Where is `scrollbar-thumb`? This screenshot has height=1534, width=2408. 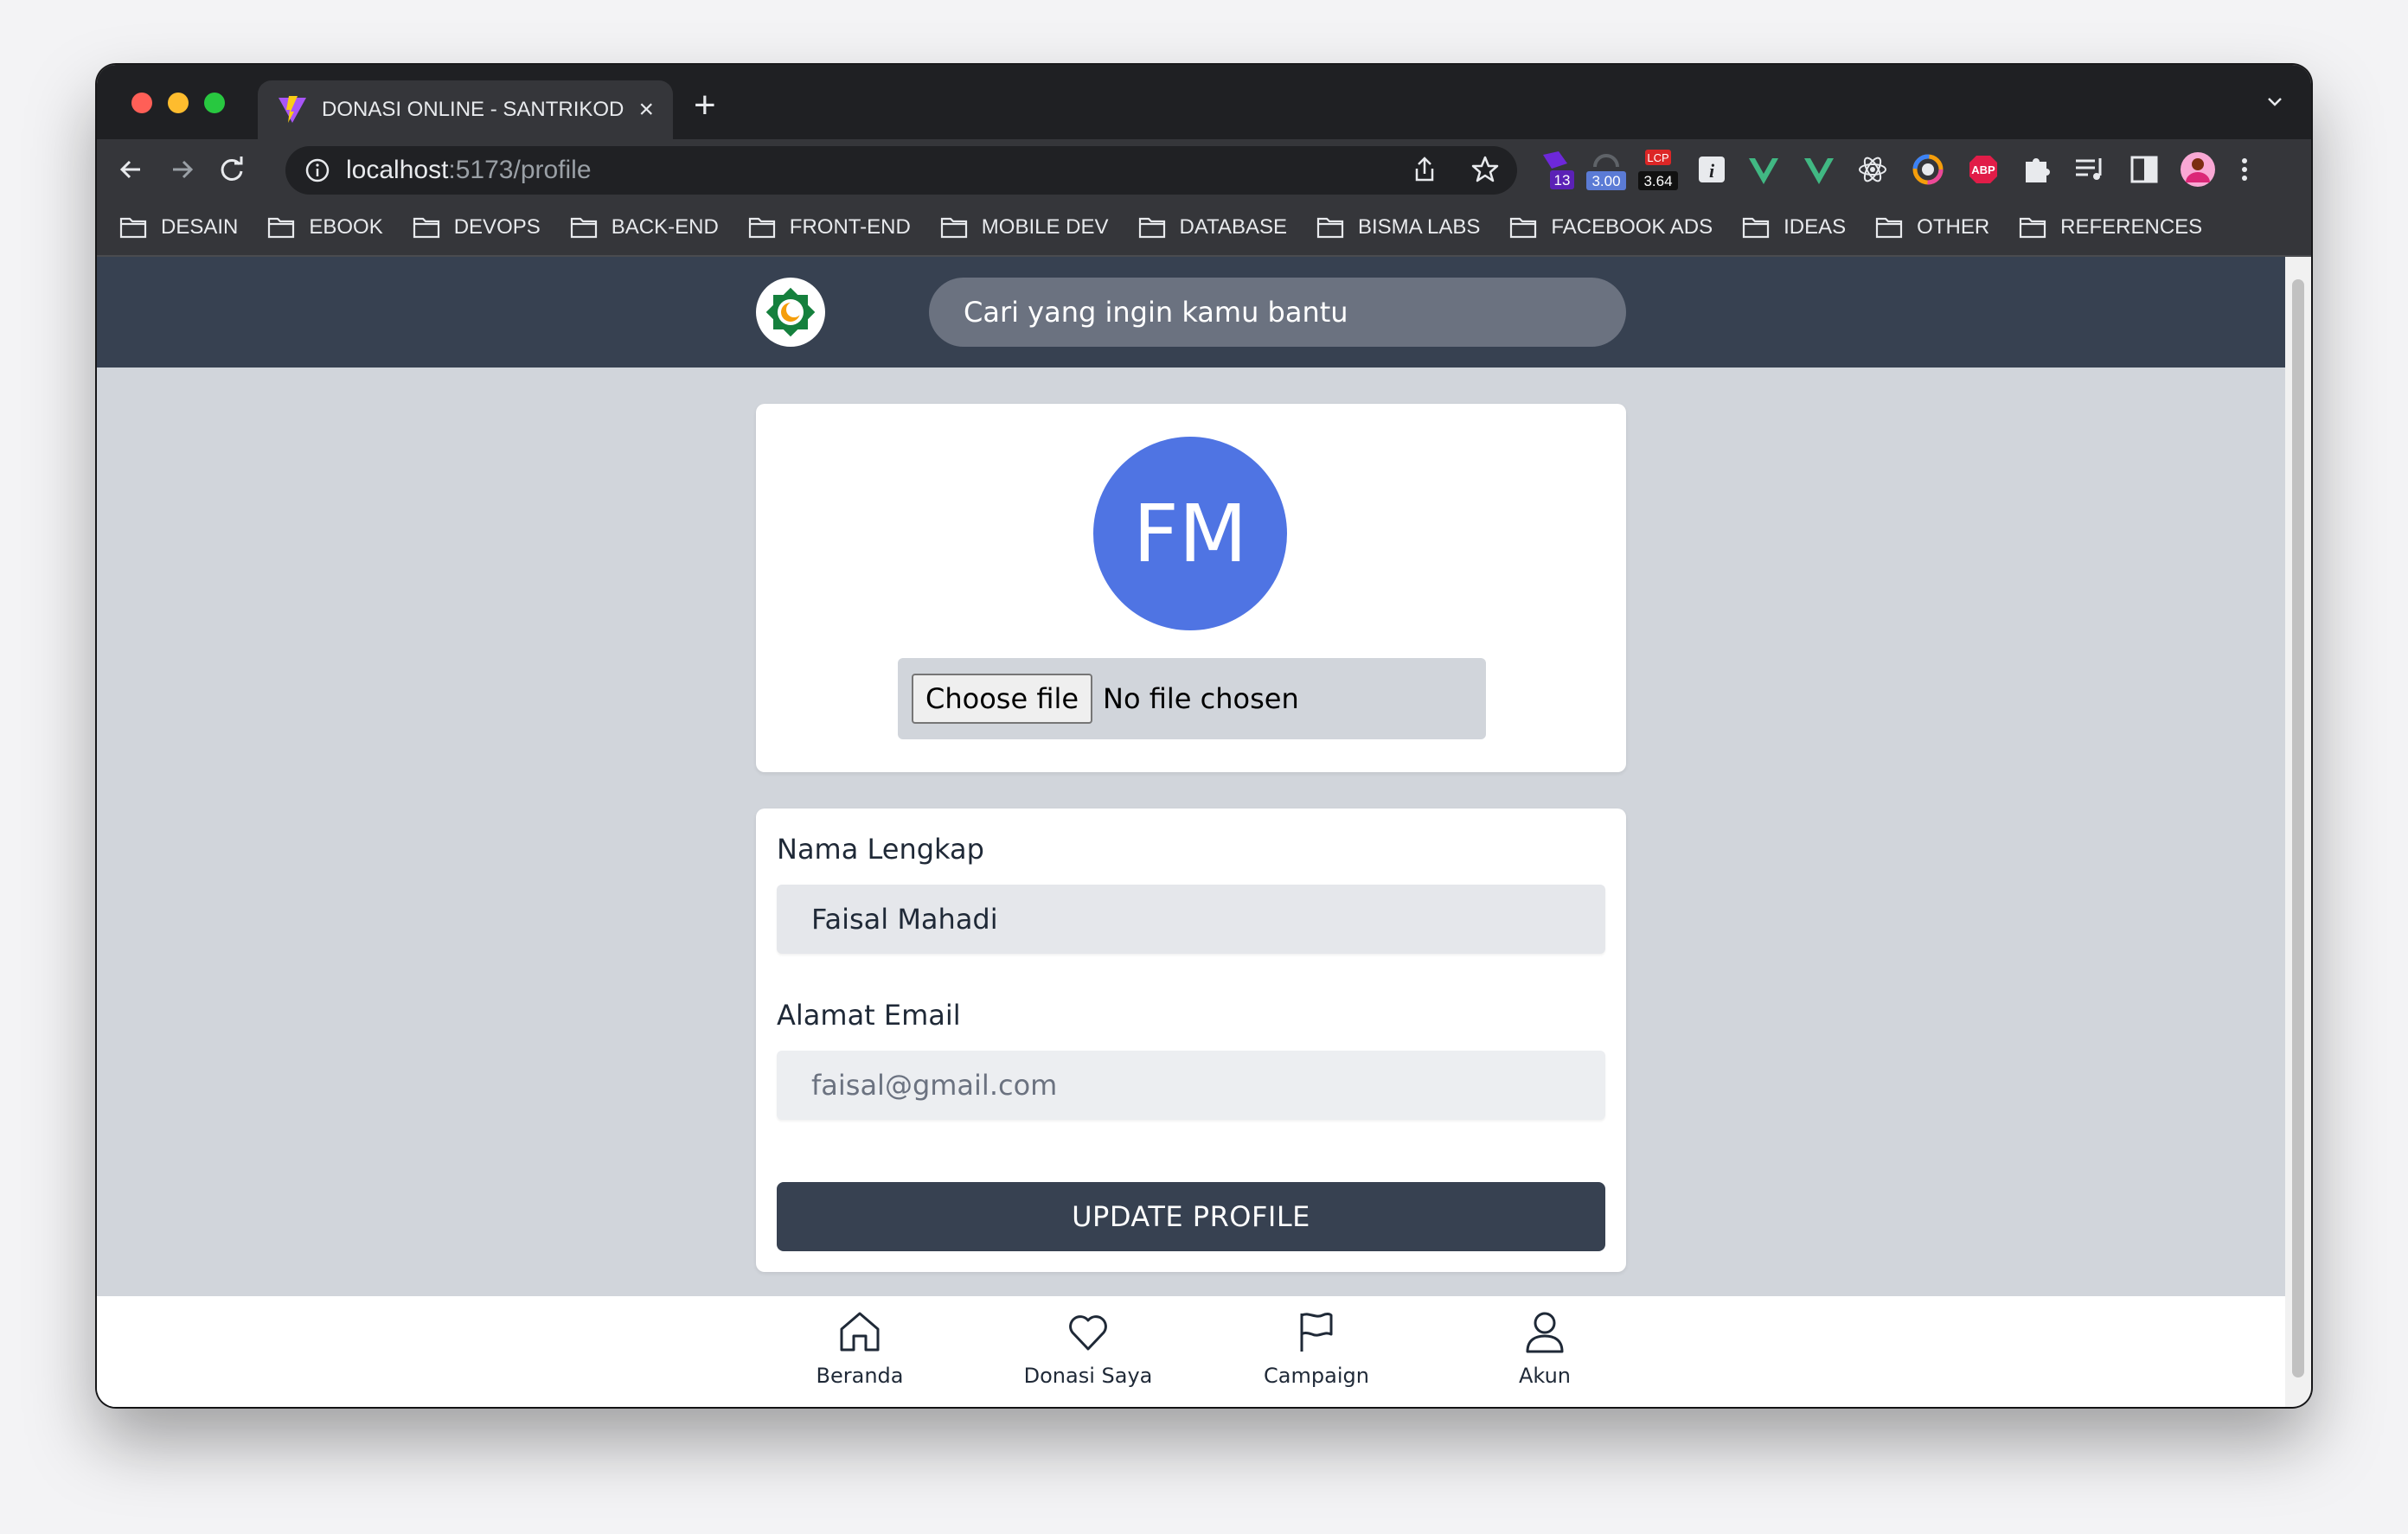
scrollbar-thumb is located at coordinates (2298, 828).